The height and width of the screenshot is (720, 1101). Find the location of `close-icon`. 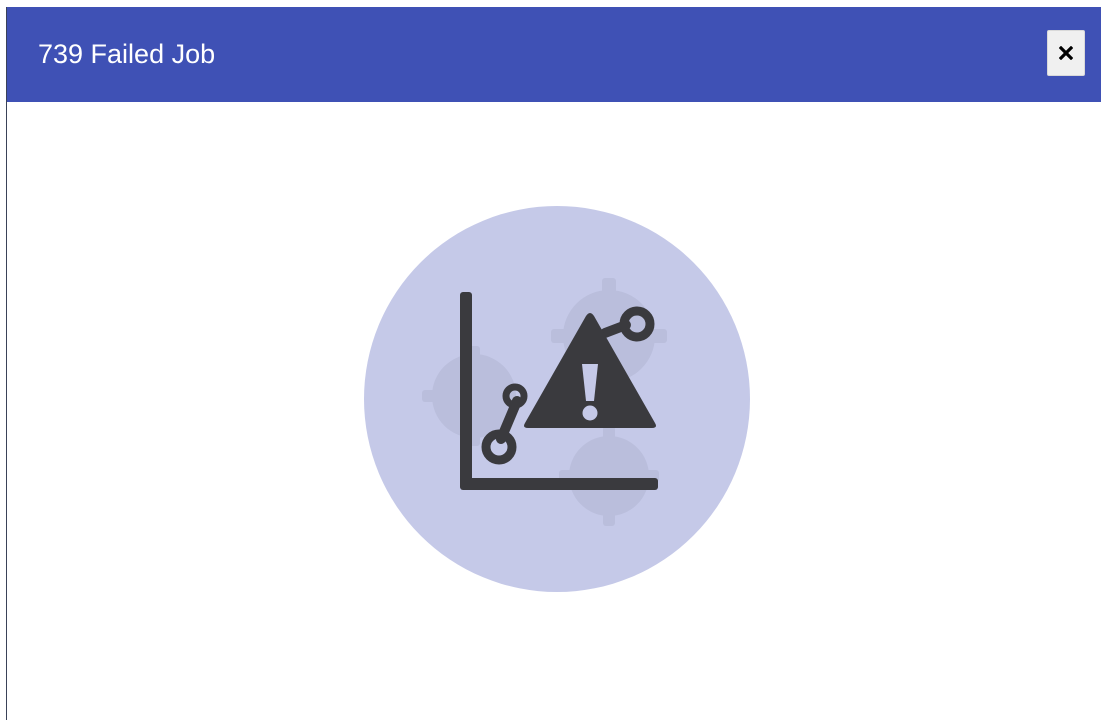

close-icon is located at coordinates (1066, 53).